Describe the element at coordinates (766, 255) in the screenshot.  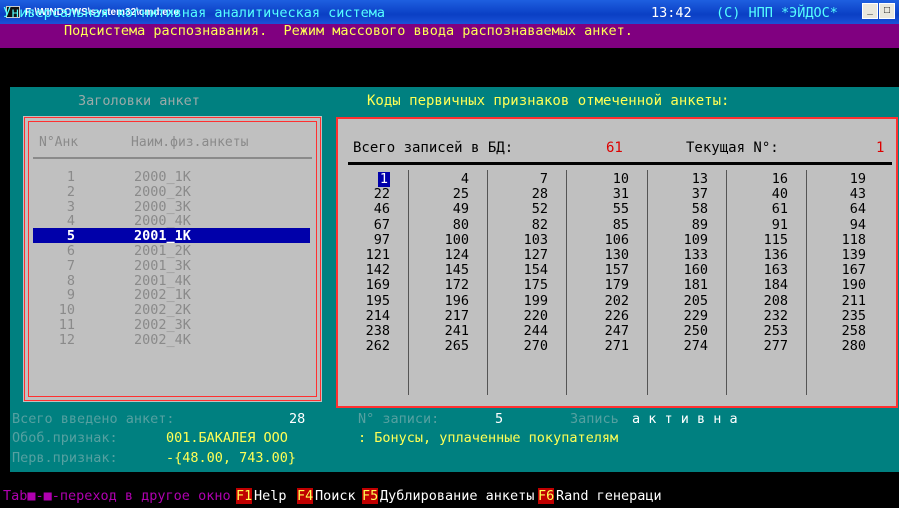
I see `code-cell: 136` at that location.